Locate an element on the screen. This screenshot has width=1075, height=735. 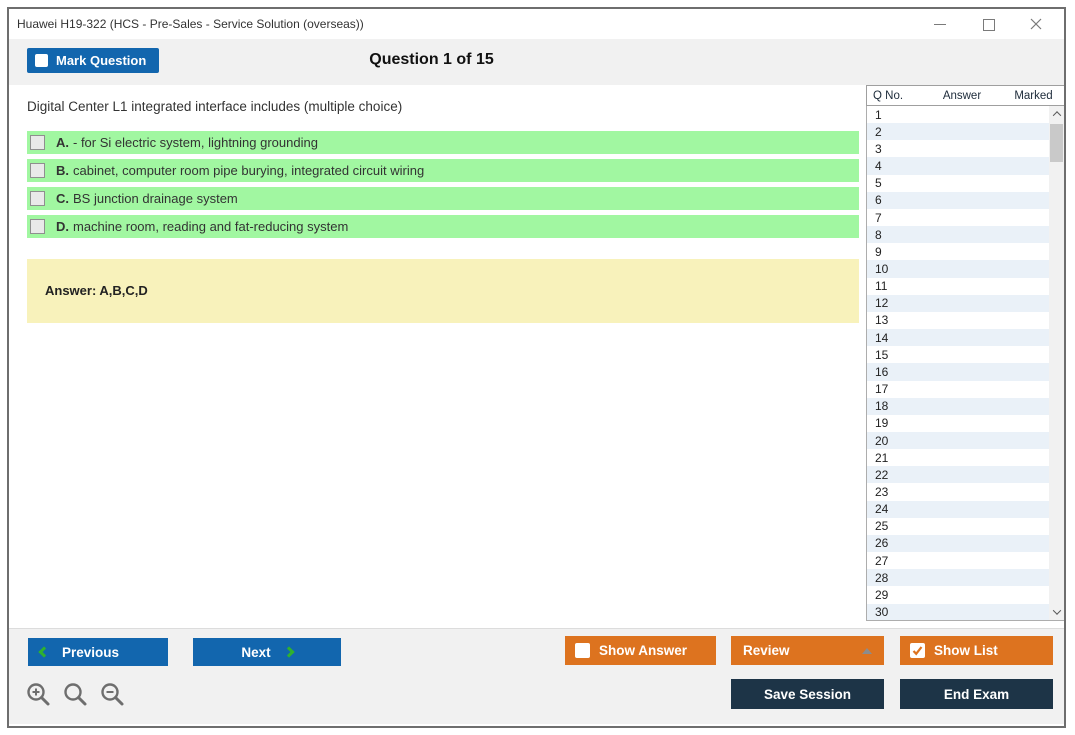
option-c-letter: C. is located at coordinates (62, 198).